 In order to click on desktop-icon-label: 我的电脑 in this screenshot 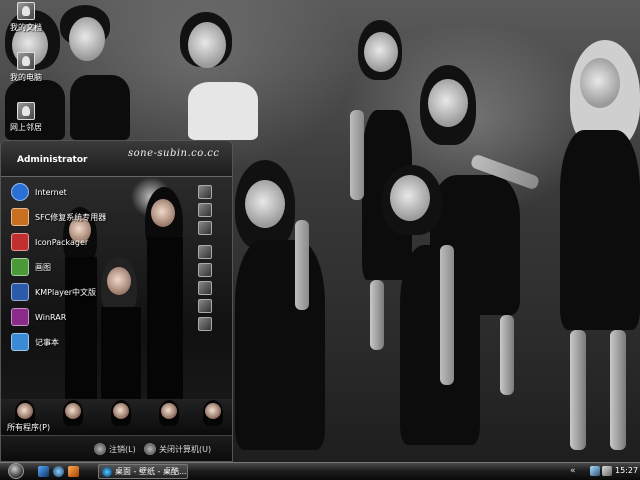, I will do `click(26, 77)`.